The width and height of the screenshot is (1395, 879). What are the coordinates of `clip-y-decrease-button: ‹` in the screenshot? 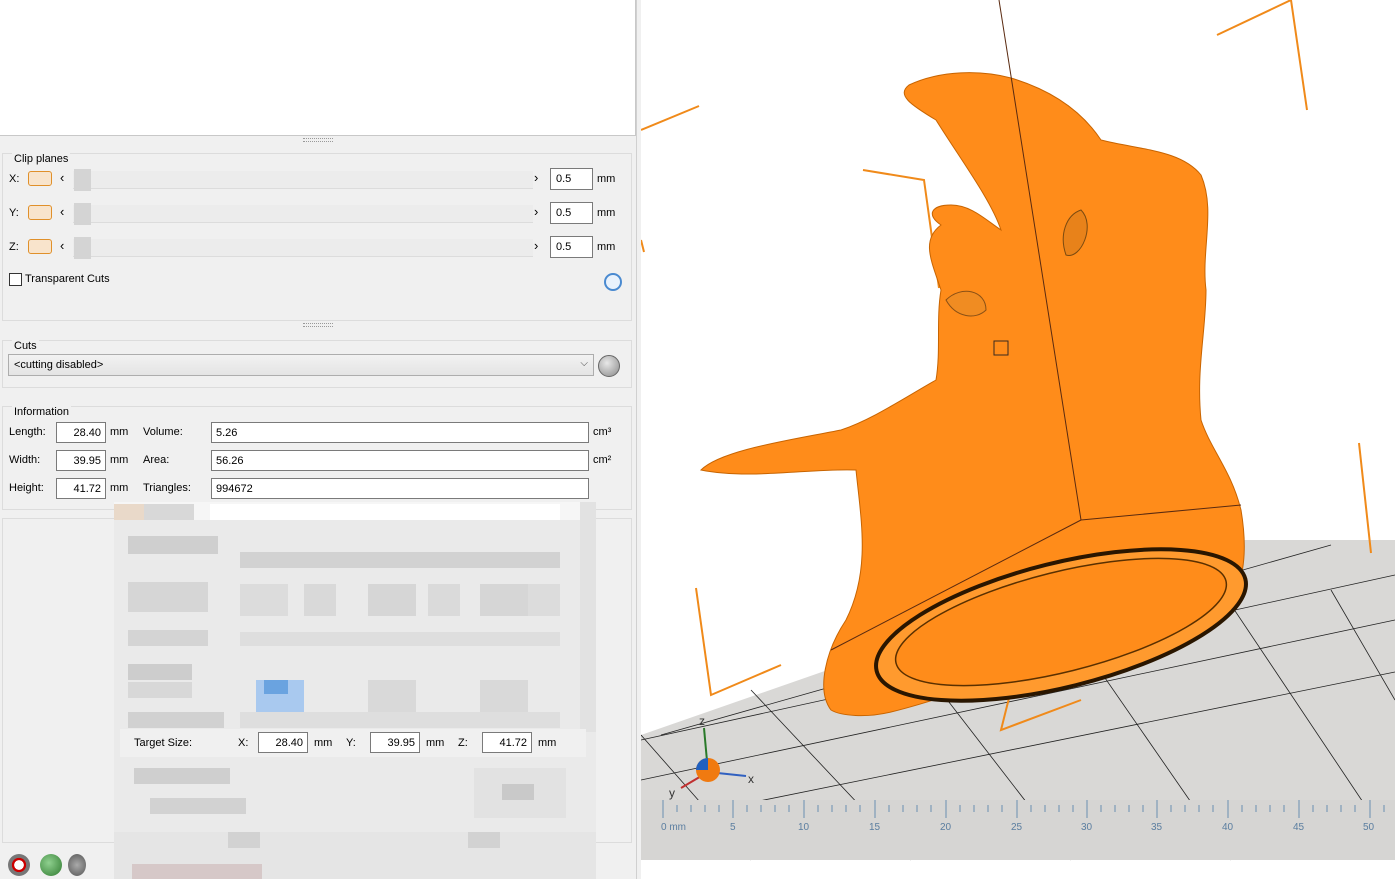 It's located at (62, 211).